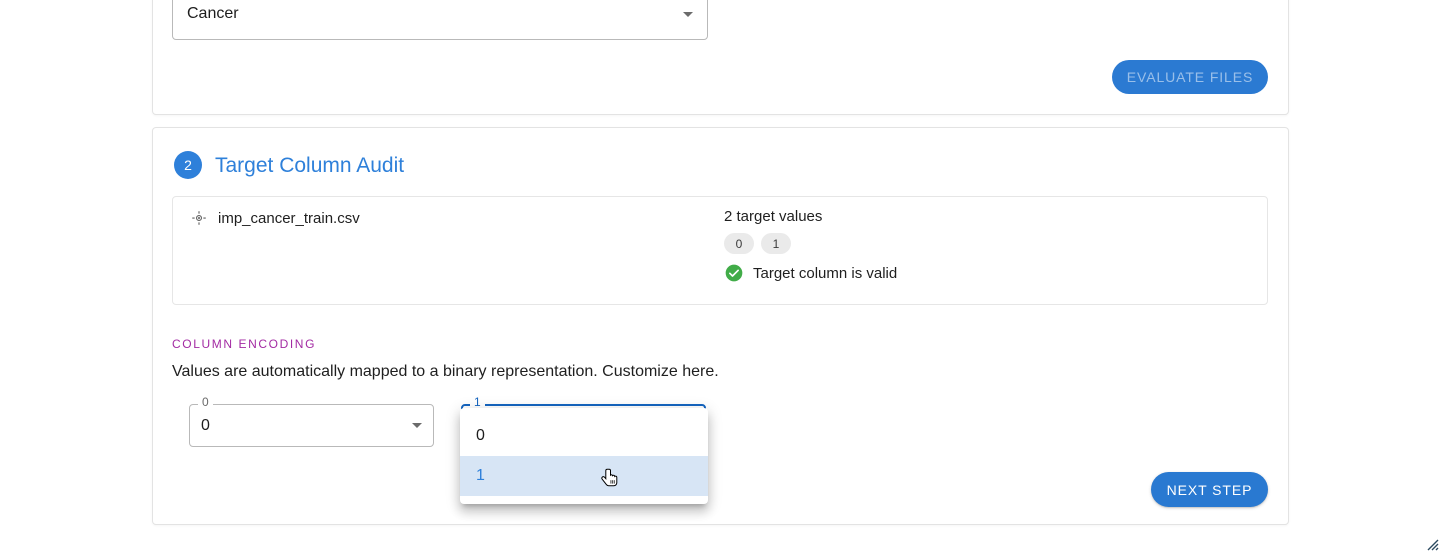 This screenshot has height=552, width=1440. Describe the element at coordinates (584, 436) in the screenshot. I see `encoding-menu-option-0: 0` at that location.